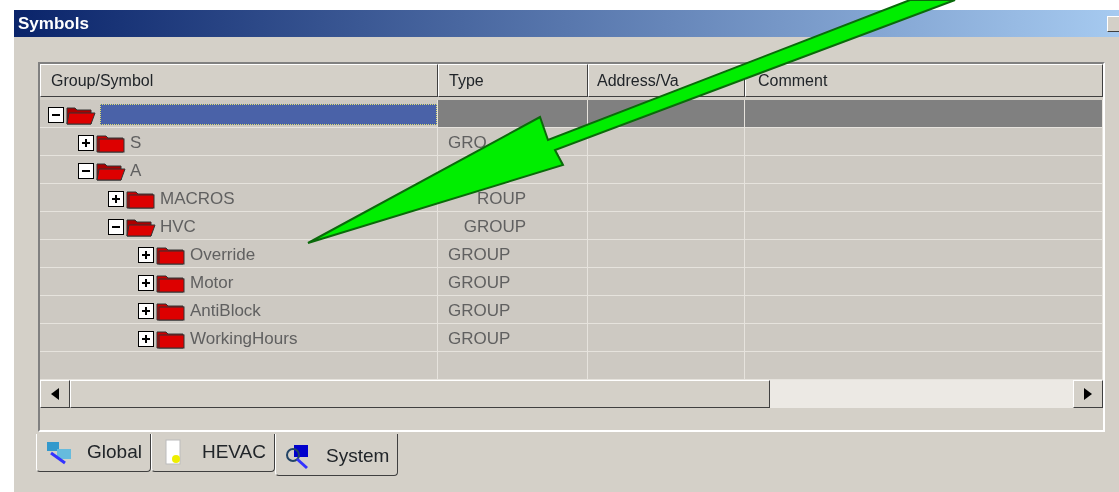 The width and height of the screenshot is (1119, 492). I want to click on column-header: Type, so click(466, 80).